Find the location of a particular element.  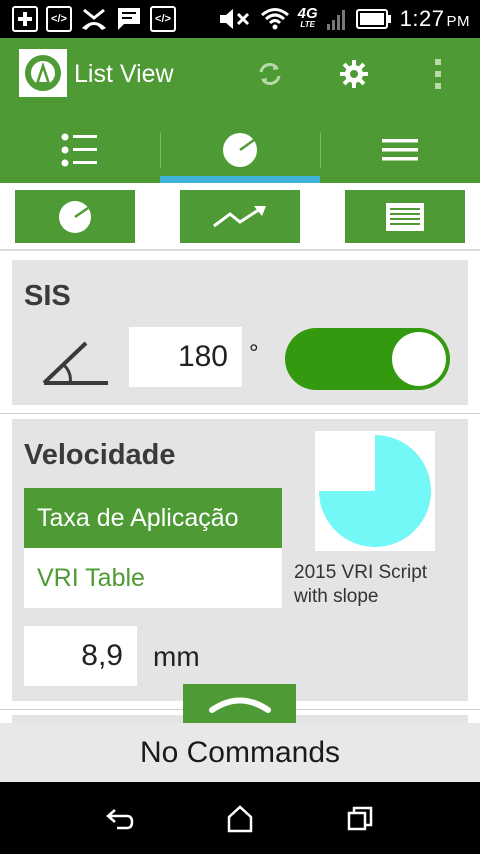

refresh-icon is located at coordinates (270, 74).